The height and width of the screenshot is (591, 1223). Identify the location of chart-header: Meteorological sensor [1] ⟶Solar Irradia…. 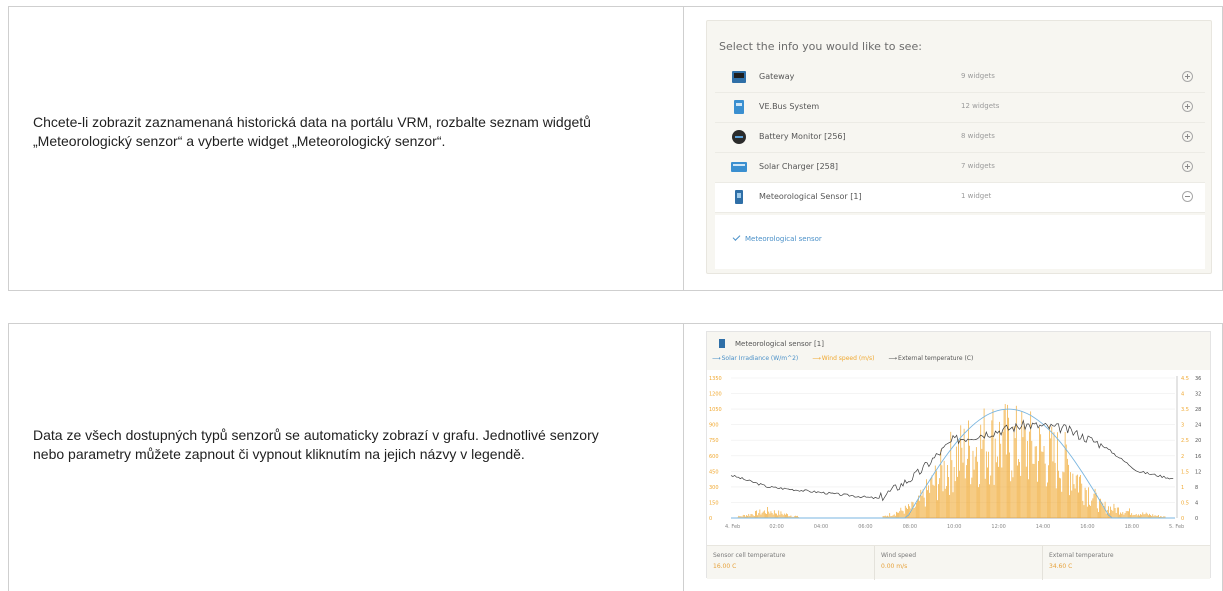
(958, 351).